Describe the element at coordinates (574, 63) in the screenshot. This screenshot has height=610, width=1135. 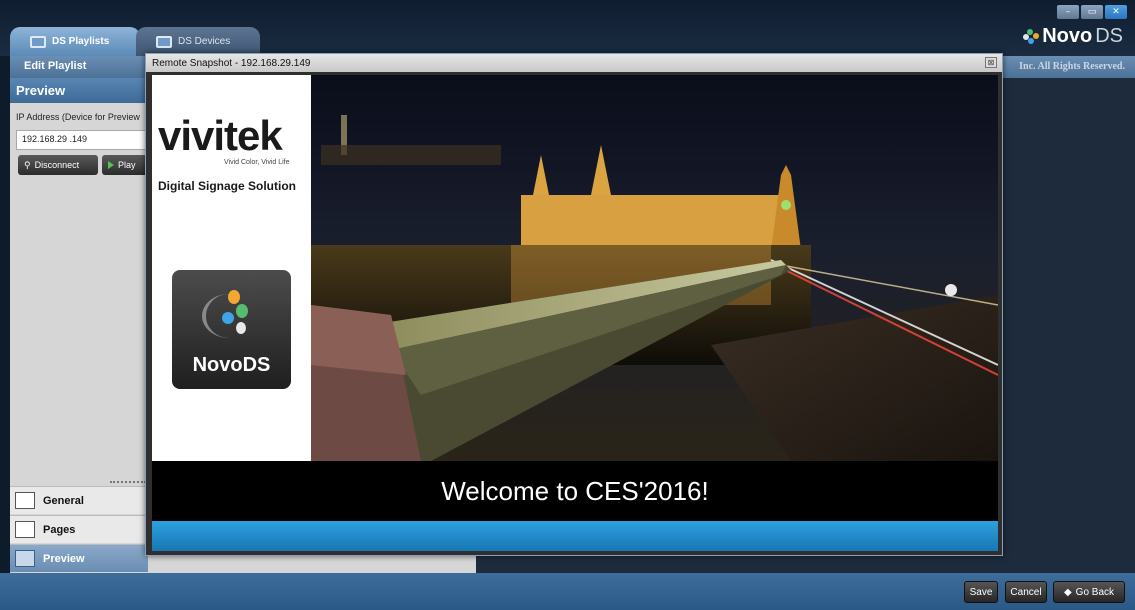
I see `dialog-titlebar: Remote Snapshot - 192.168.29.149 ⊠` at that location.